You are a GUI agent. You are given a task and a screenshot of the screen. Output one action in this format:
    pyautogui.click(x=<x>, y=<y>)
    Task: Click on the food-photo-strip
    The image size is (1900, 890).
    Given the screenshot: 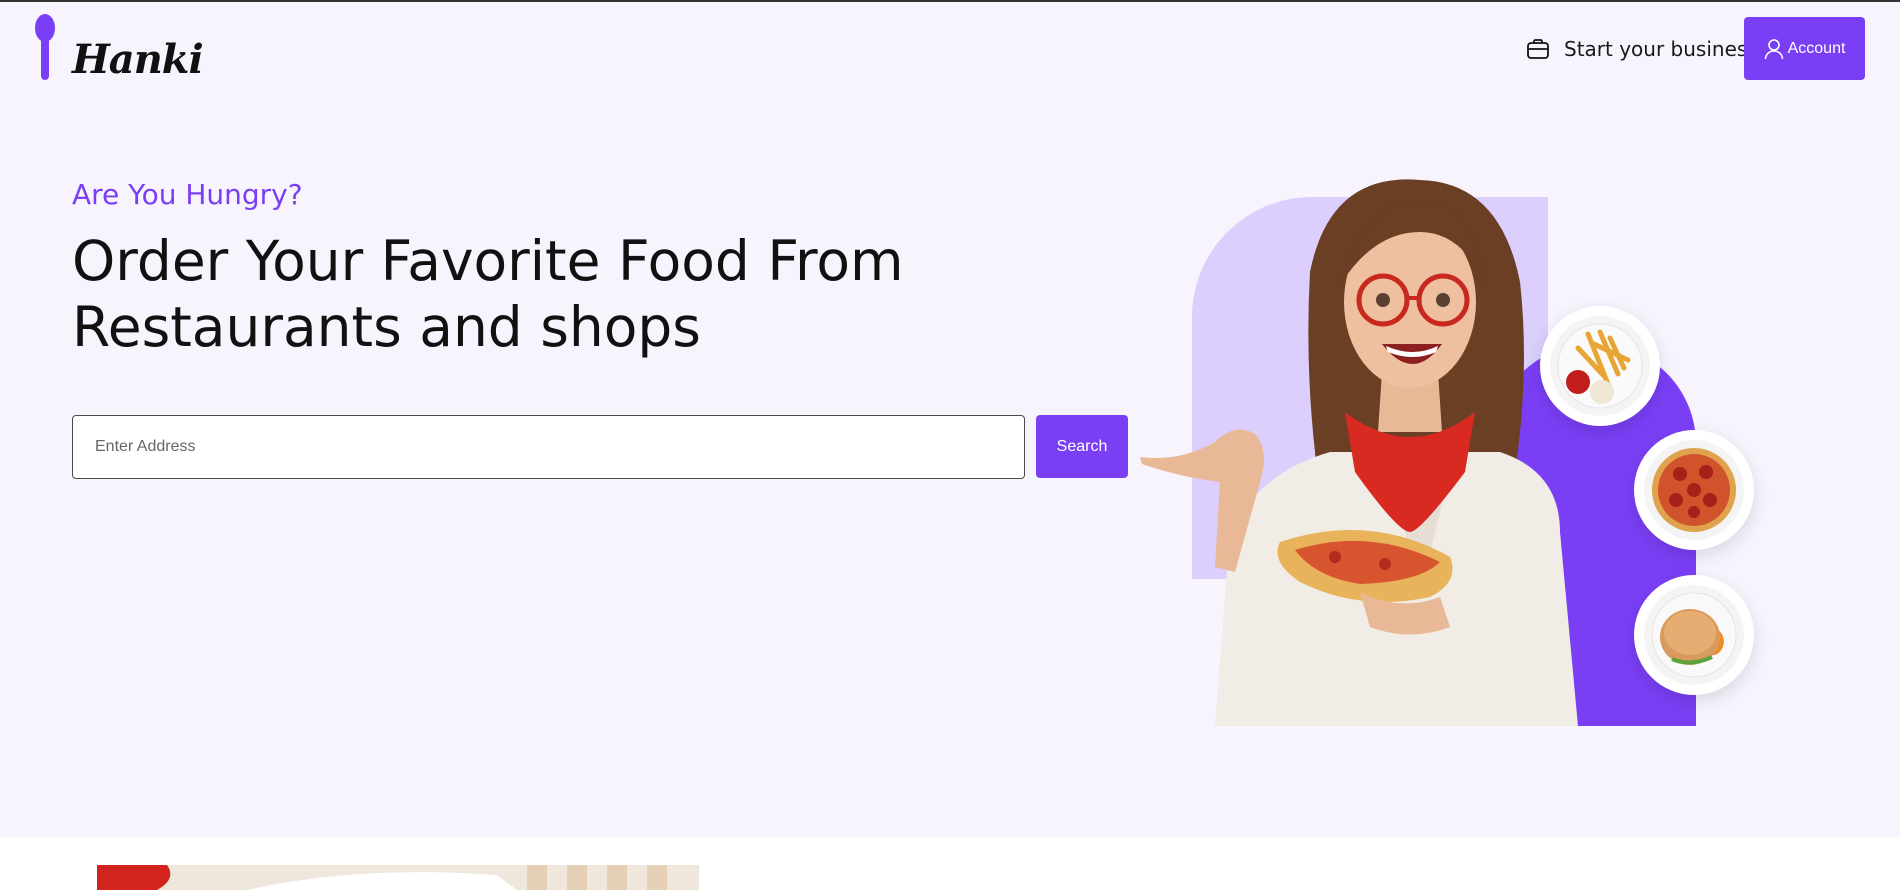 What is the action you would take?
    pyautogui.click(x=398, y=877)
    